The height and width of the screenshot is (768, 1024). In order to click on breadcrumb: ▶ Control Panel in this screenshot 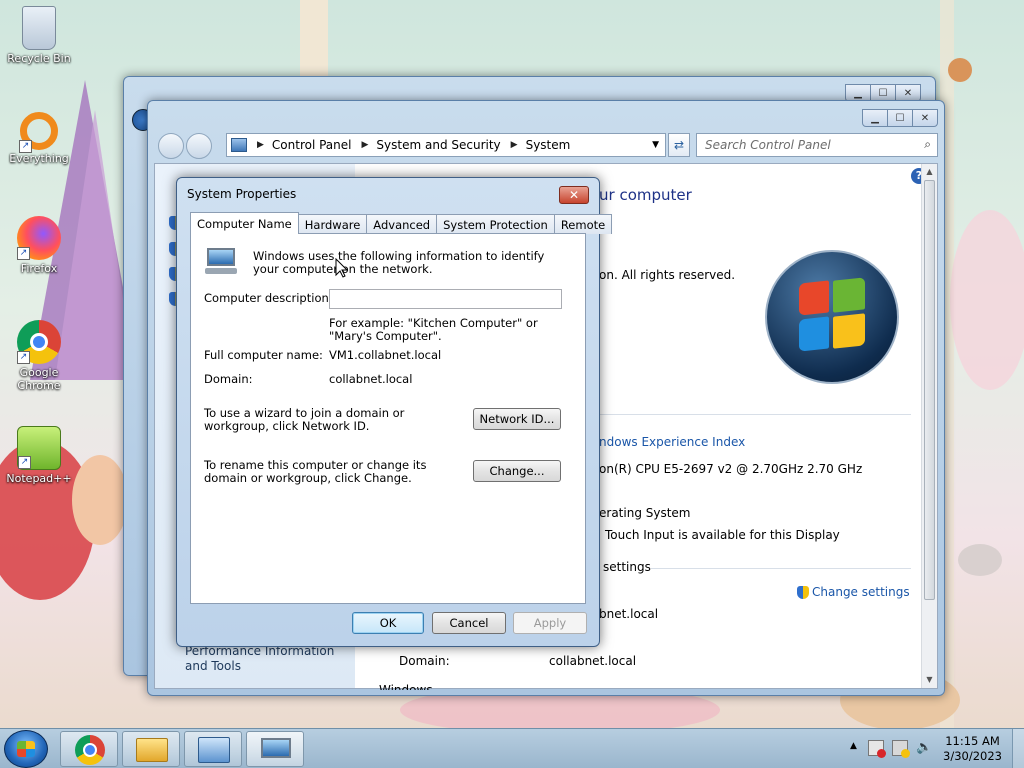, I will do `click(304, 145)`.